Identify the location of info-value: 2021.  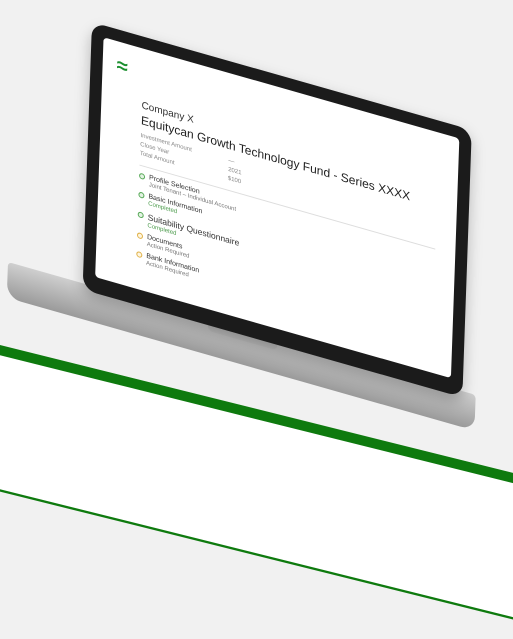
(235, 171).